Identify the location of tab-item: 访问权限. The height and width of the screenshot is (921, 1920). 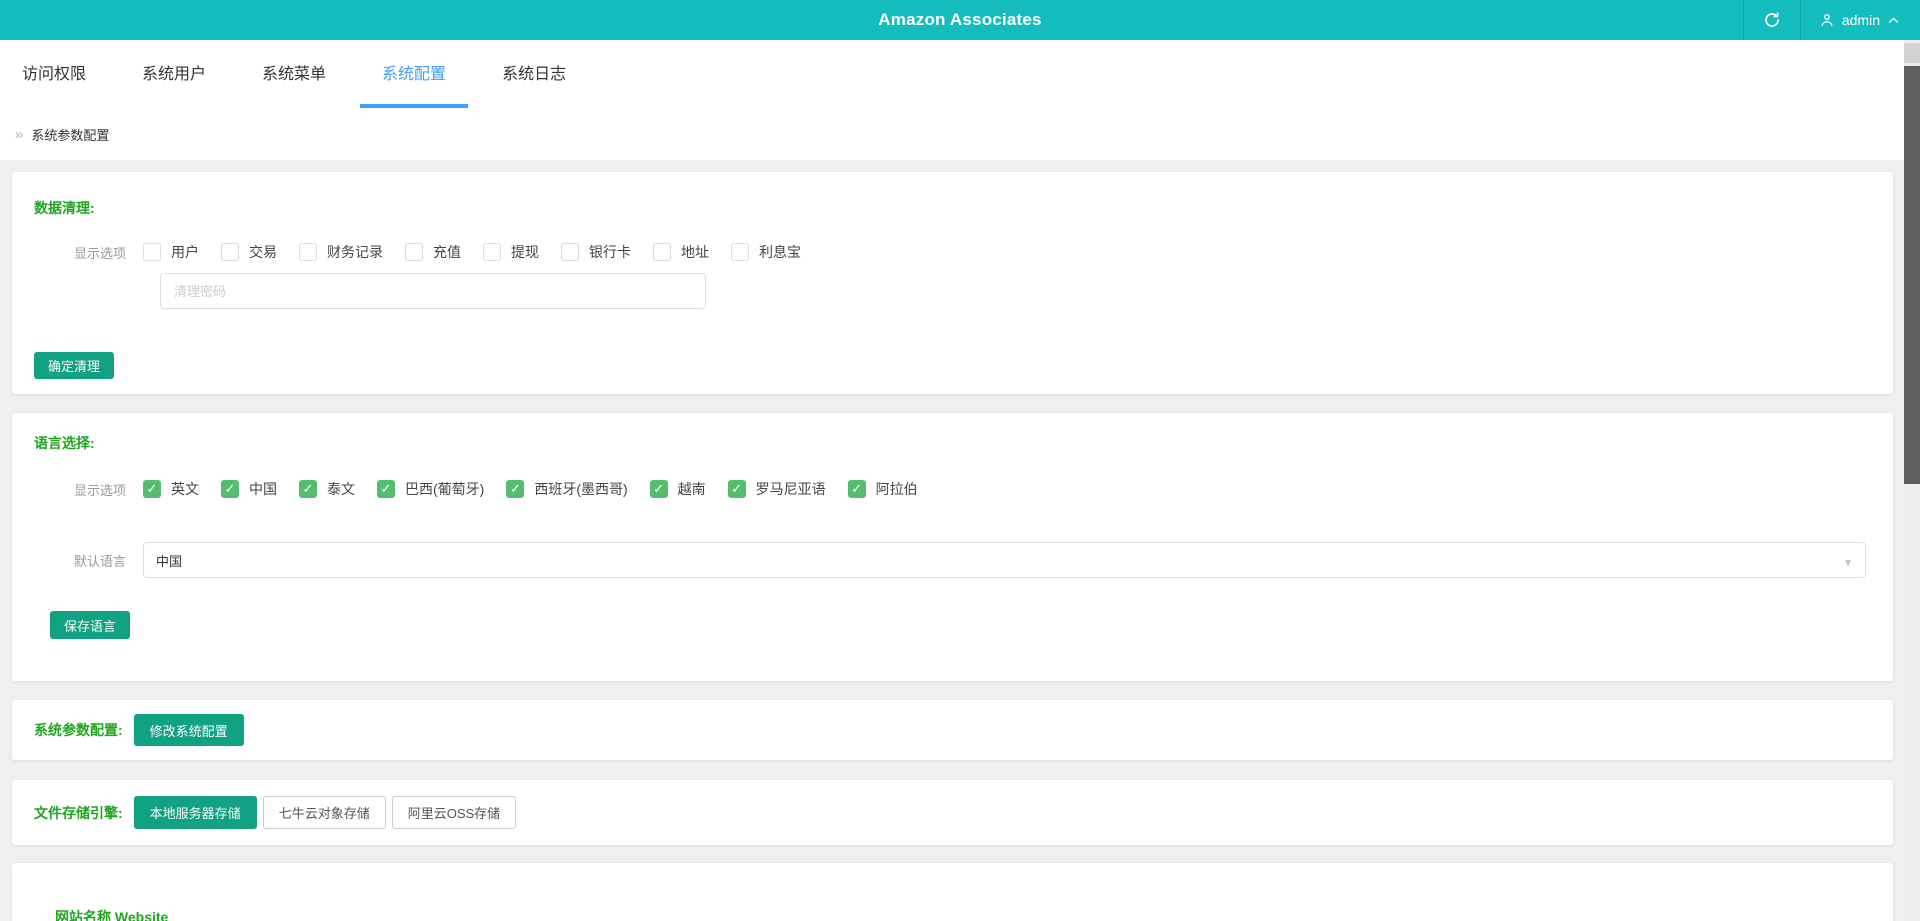
(54, 74).